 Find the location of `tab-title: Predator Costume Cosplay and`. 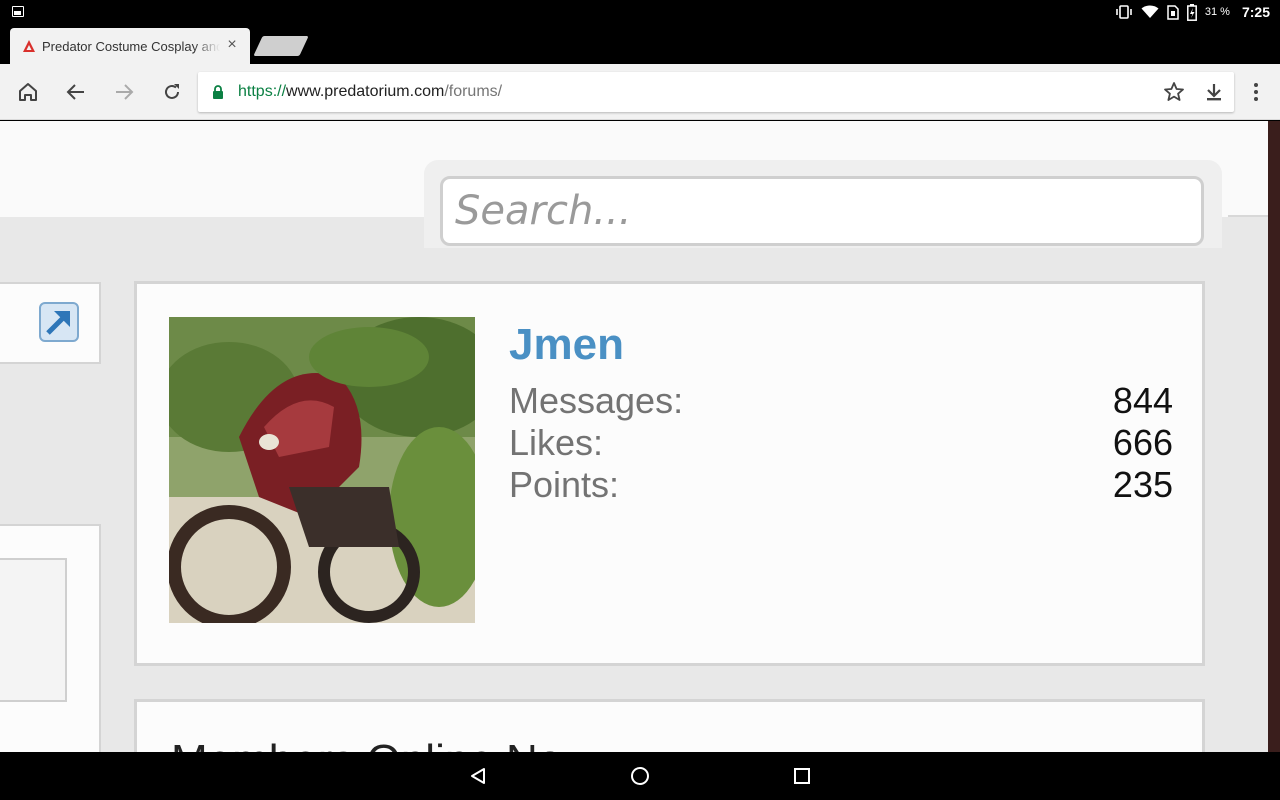

tab-title: Predator Costume Cosplay and is located at coordinates (131, 46).